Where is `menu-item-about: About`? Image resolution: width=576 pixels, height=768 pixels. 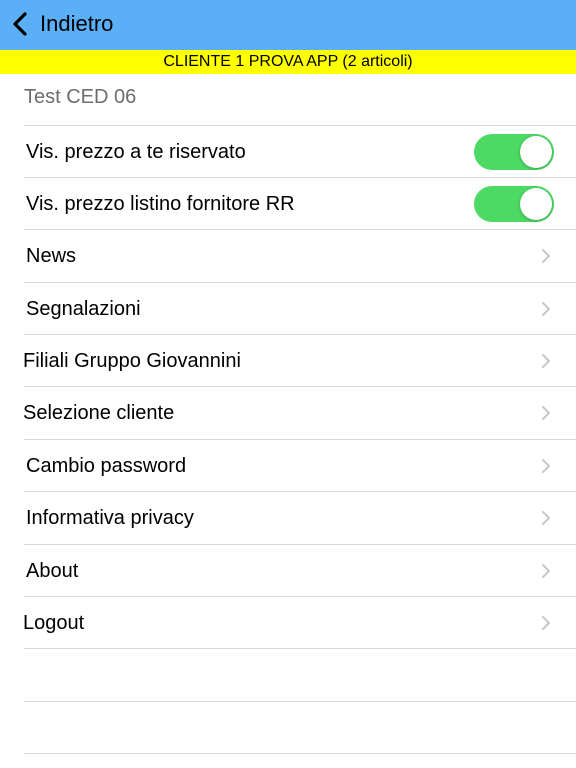
menu-item-about: About is located at coordinates (288, 571).